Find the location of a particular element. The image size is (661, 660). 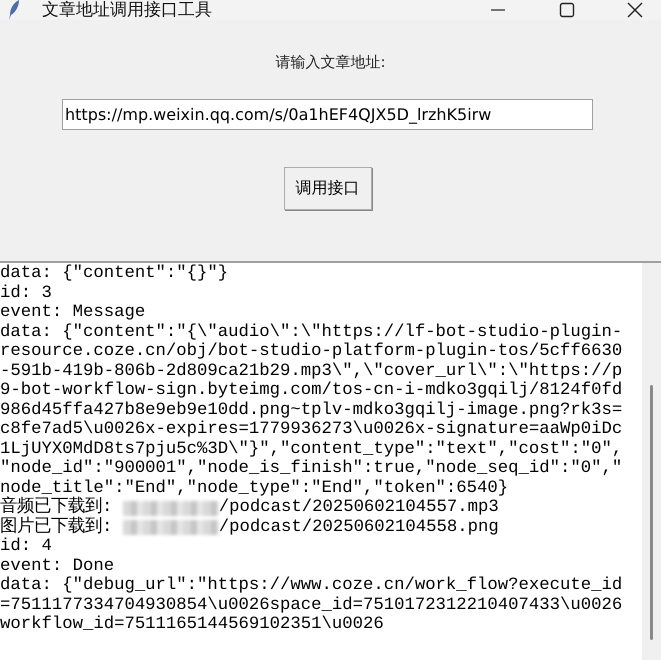

feather-icon is located at coordinates (14, 10).